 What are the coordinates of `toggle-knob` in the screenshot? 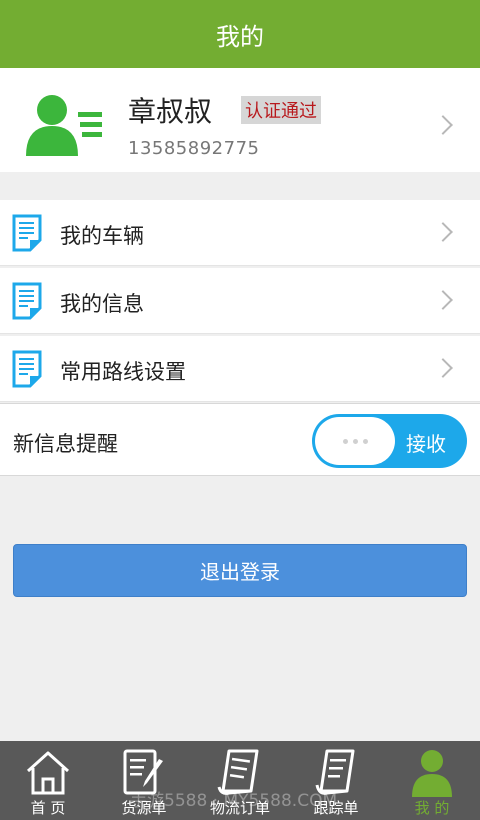 It's located at (355, 441).